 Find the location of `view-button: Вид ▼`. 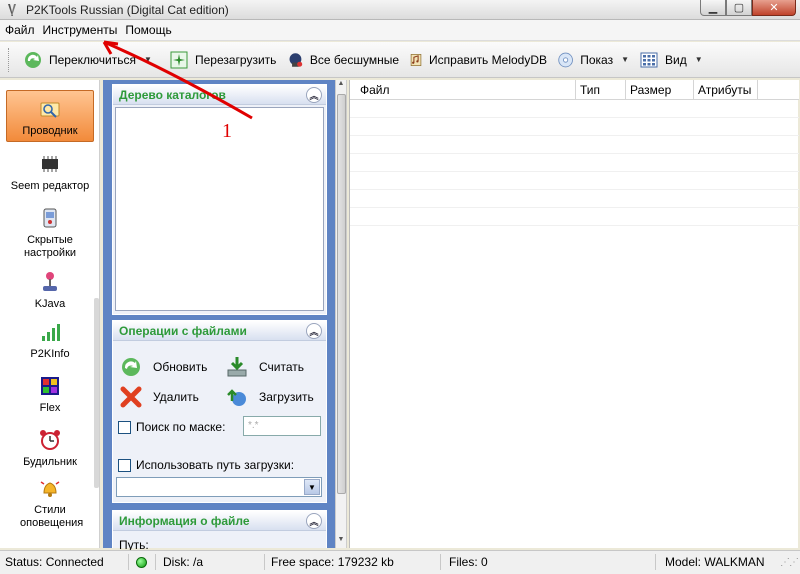

view-button: Вид ▼ is located at coordinates (675, 60).